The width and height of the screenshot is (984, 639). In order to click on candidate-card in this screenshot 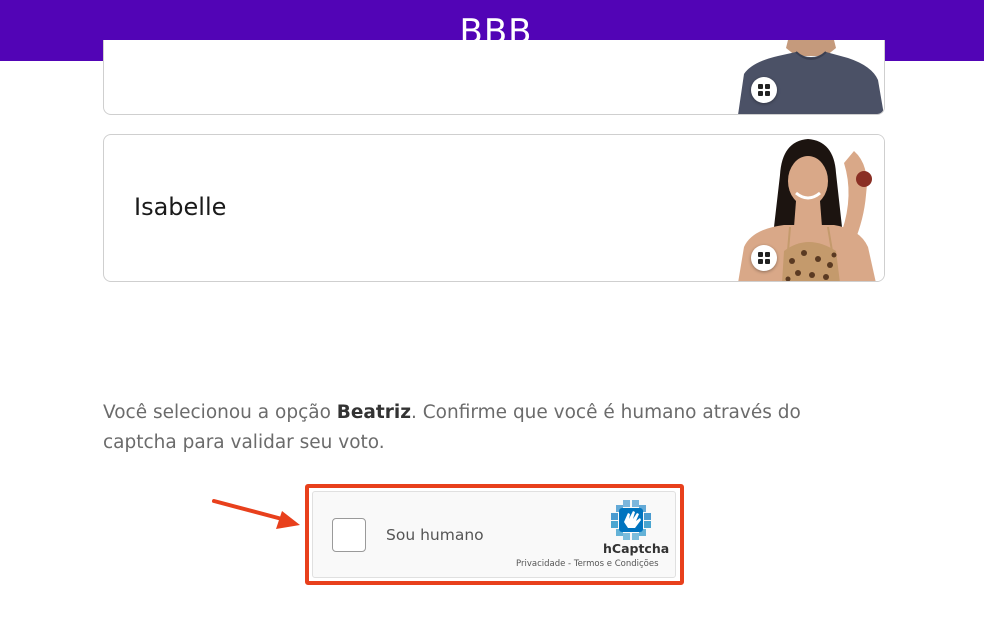, I will do `click(494, 77)`.